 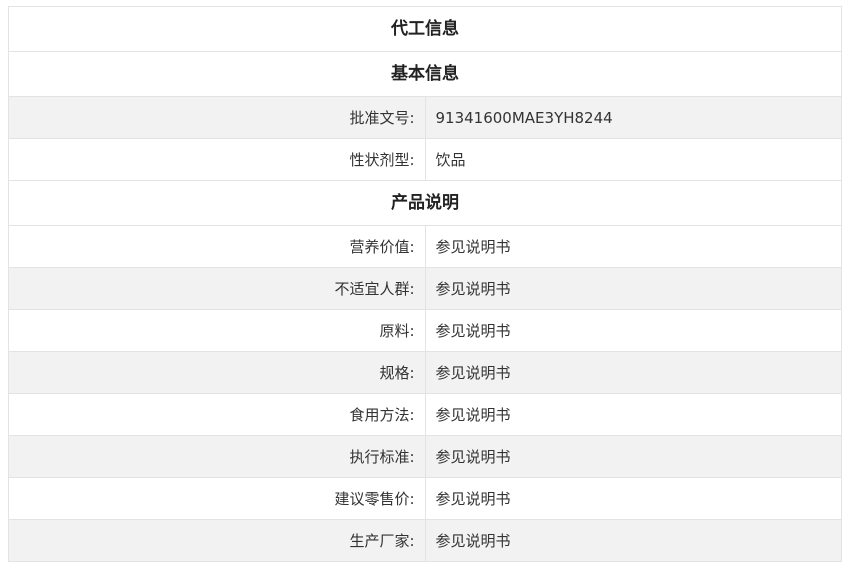 I want to click on section-header-basic: 基本信息, so click(x=425, y=74).